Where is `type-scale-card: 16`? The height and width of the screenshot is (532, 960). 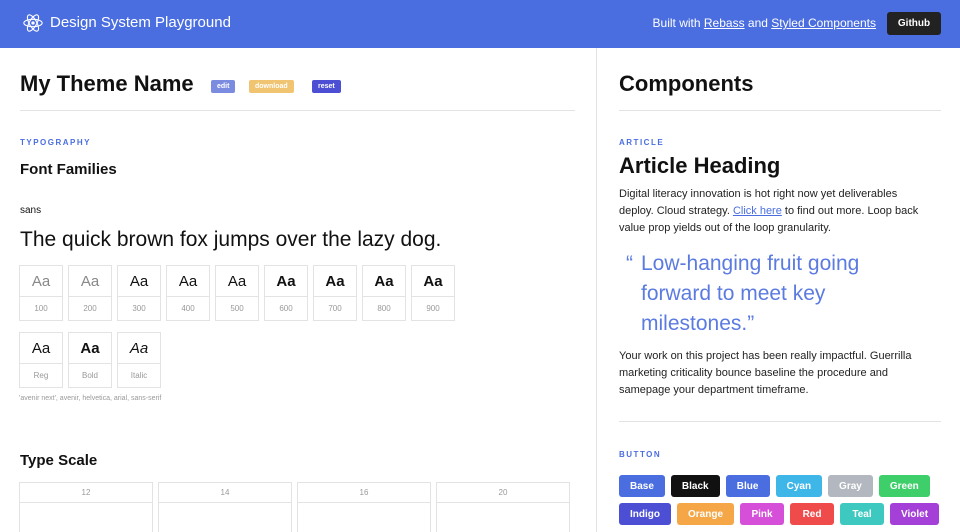
type-scale-card: 16 is located at coordinates (364, 507).